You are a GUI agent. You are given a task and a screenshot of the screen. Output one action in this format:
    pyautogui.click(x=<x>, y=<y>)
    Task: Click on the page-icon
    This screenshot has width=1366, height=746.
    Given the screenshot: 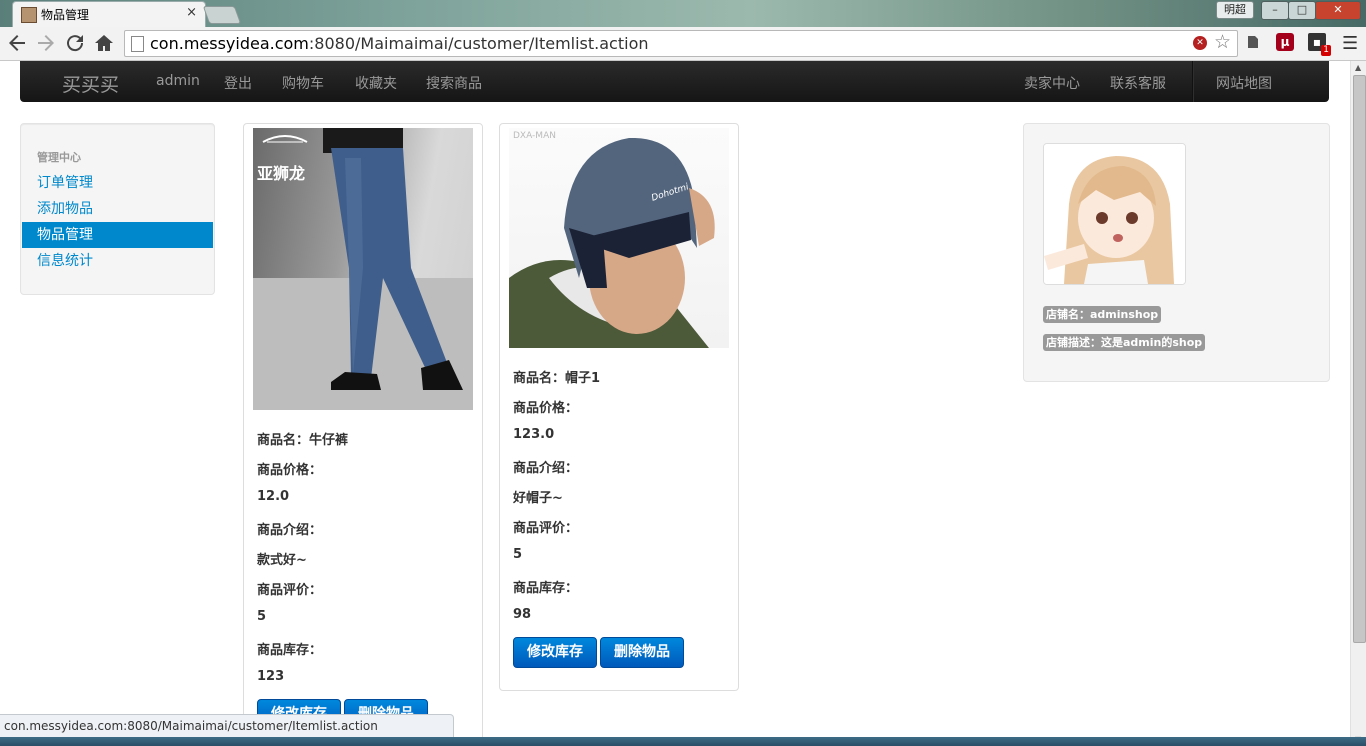 What is the action you would take?
    pyautogui.click(x=137, y=44)
    